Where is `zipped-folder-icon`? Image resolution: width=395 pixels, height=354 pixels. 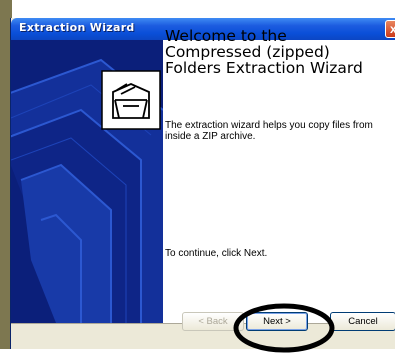
zipped-folder-icon is located at coordinates (131, 100).